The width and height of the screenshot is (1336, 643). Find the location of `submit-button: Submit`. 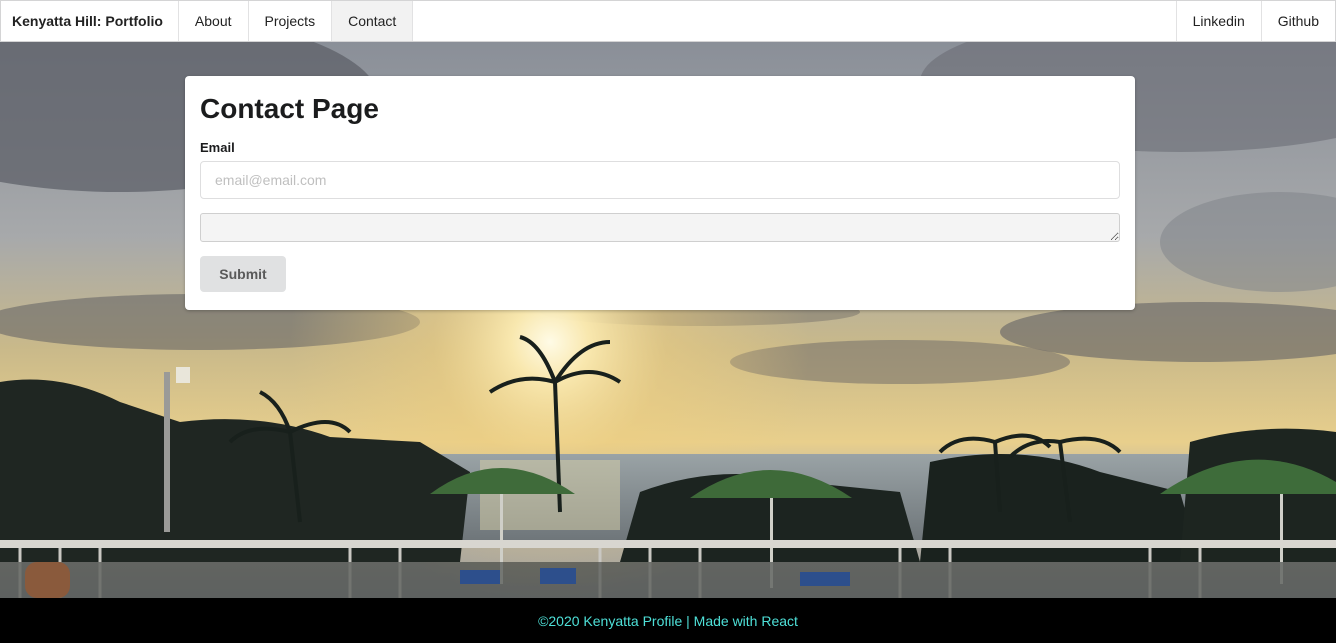

submit-button: Submit is located at coordinates (243, 274).